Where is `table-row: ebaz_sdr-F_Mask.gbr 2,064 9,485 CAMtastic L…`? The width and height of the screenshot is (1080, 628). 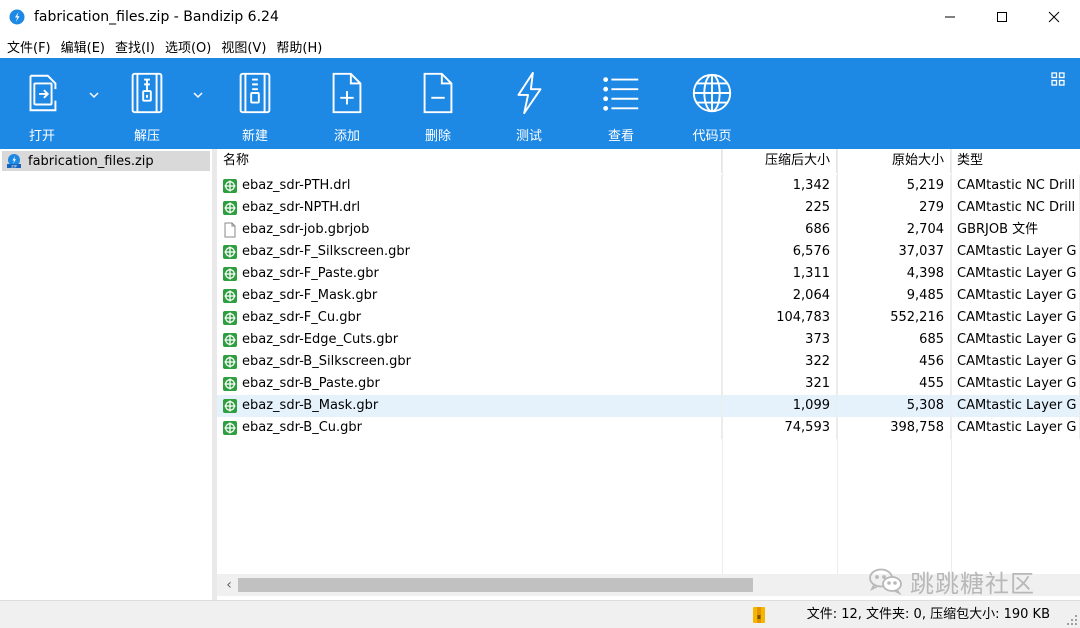 table-row: ebaz_sdr-F_Mask.gbr 2,064 9,485 CAMtastic L… is located at coordinates (648, 296).